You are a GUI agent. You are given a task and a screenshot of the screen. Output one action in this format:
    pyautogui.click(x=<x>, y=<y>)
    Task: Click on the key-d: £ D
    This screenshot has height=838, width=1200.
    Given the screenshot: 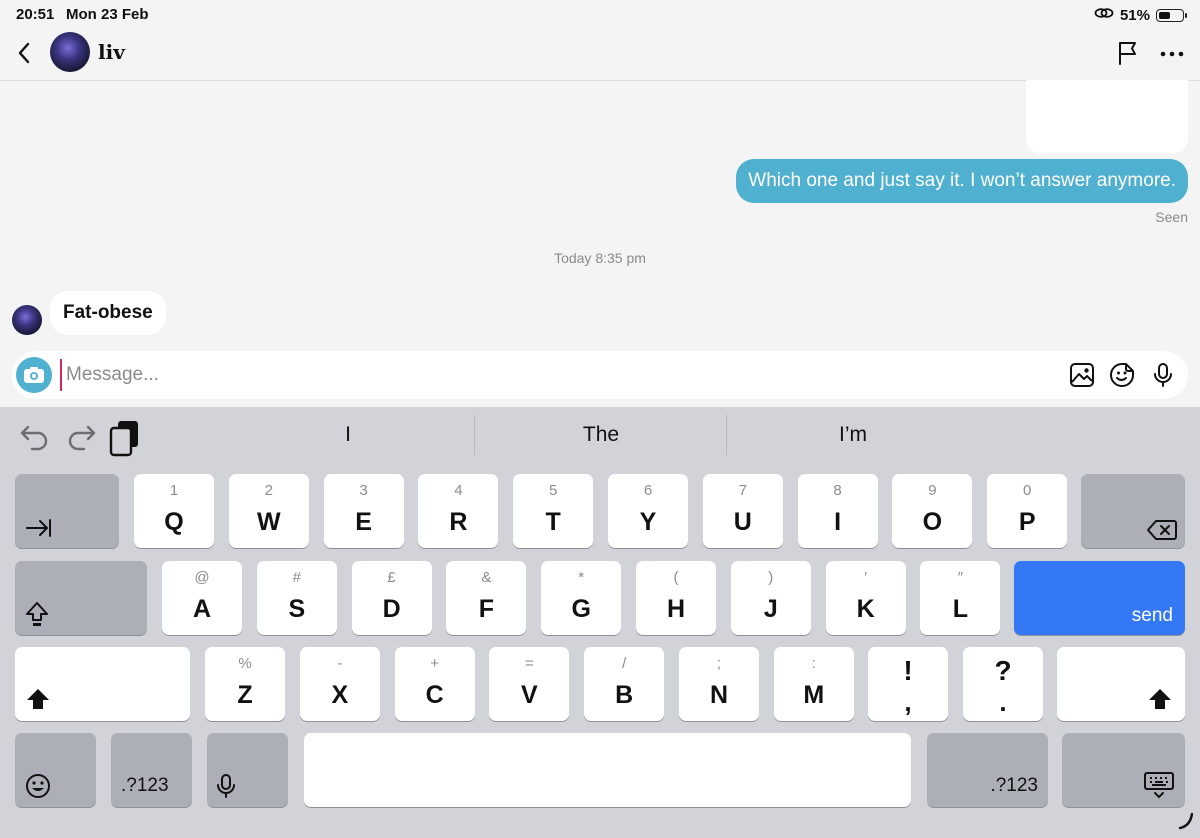 What is the action you would take?
    pyautogui.click(x=391, y=598)
    